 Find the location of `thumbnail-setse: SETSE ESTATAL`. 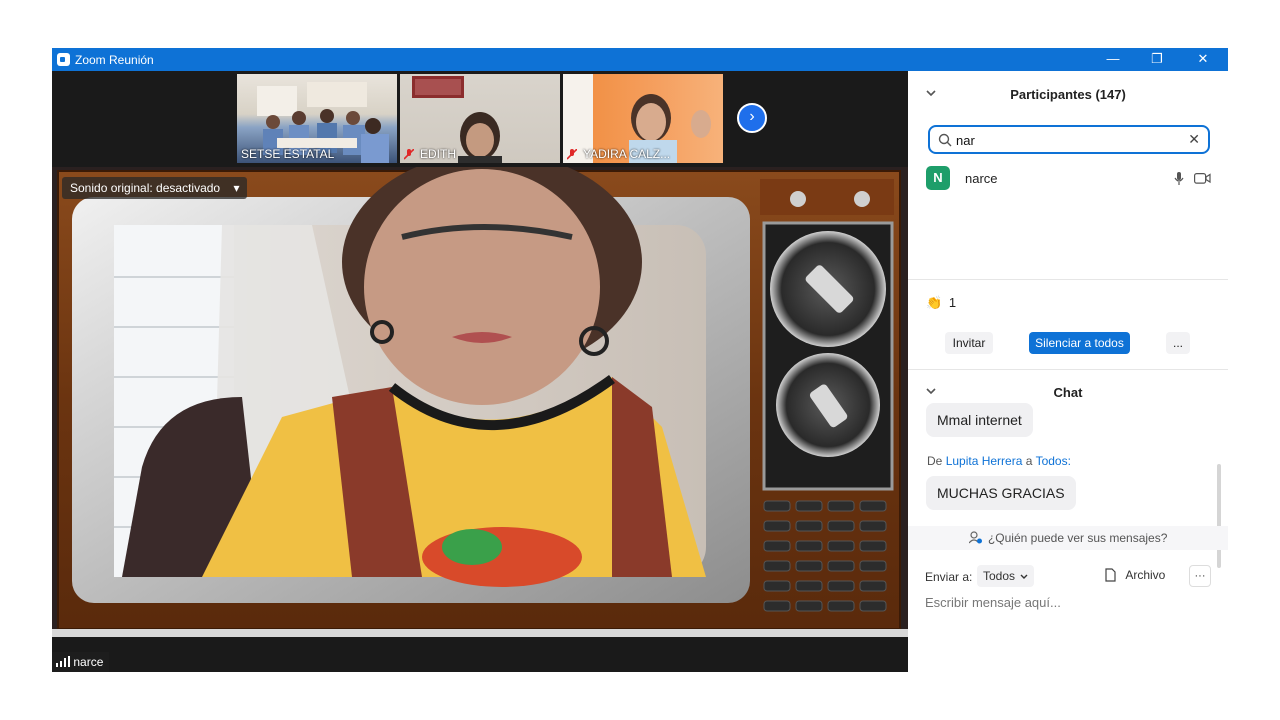

thumbnail-setse: SETSE ESTATAL is located at coordinates (317, 118).